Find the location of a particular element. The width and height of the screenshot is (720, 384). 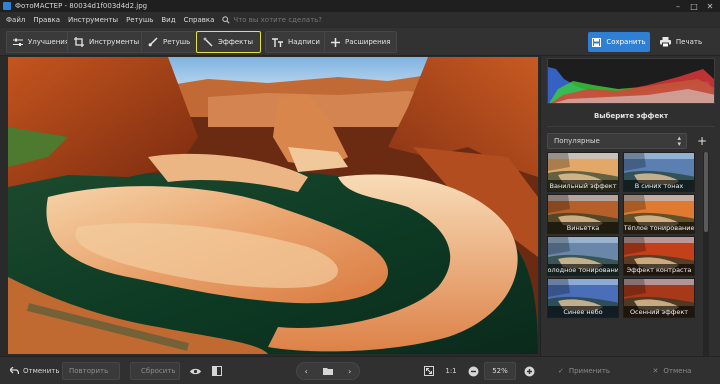

effect-thumbnail: Синее небо is located at coordinates (583, 298).